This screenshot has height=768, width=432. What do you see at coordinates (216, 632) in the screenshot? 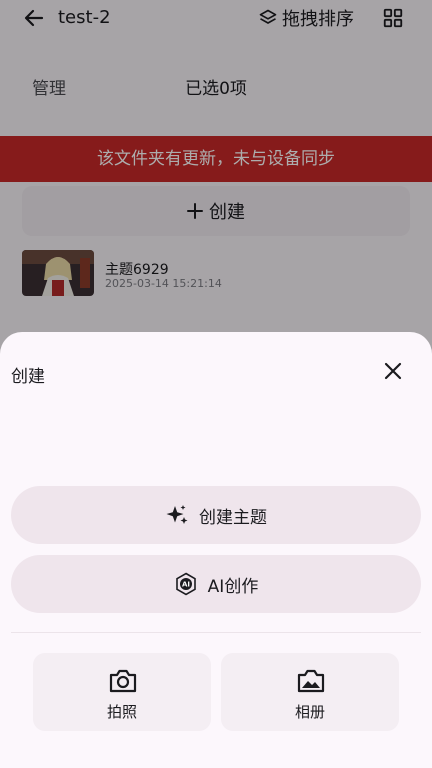
I see `sheet-divider` at bounding box center [216, 632].